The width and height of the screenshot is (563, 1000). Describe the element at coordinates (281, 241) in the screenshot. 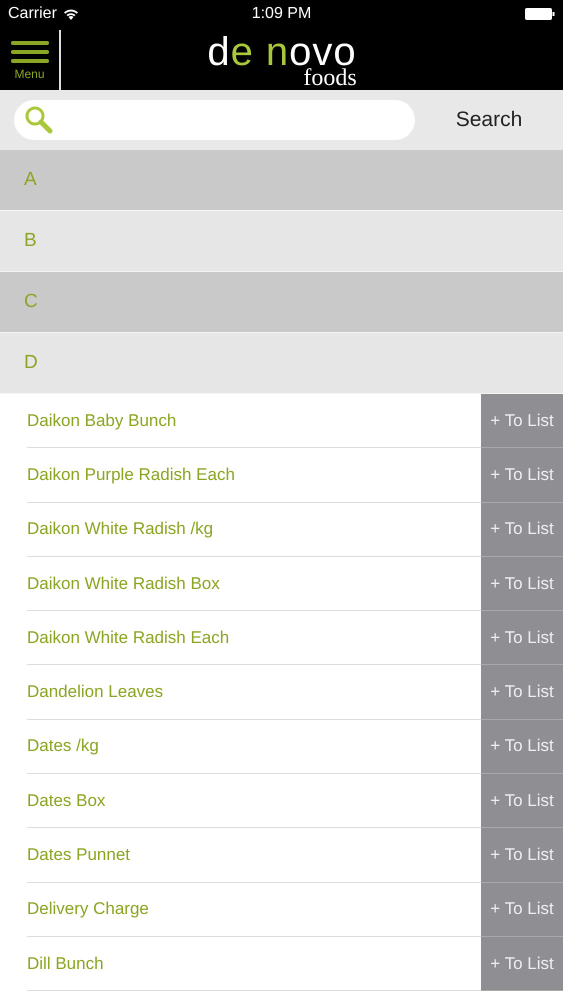

I see `section-header: B` at that location.